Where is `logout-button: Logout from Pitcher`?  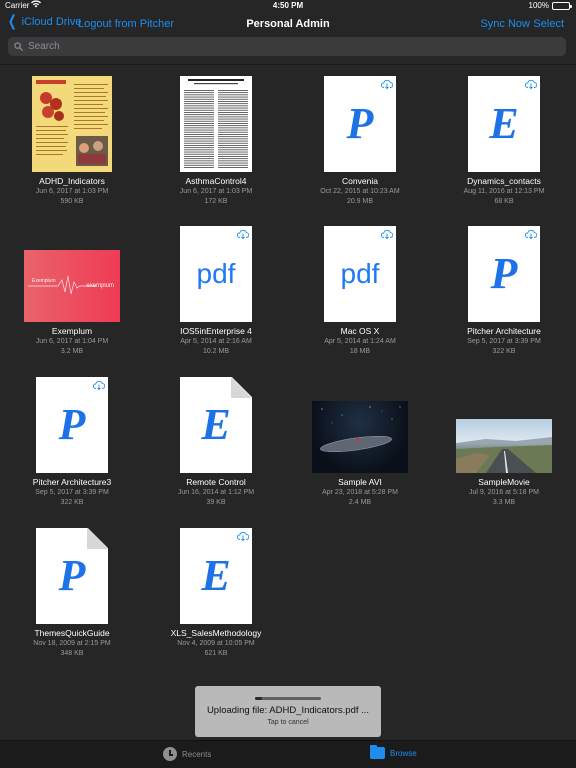 logout-button: Logout from Pitcher is located at coordinates (126, 24).